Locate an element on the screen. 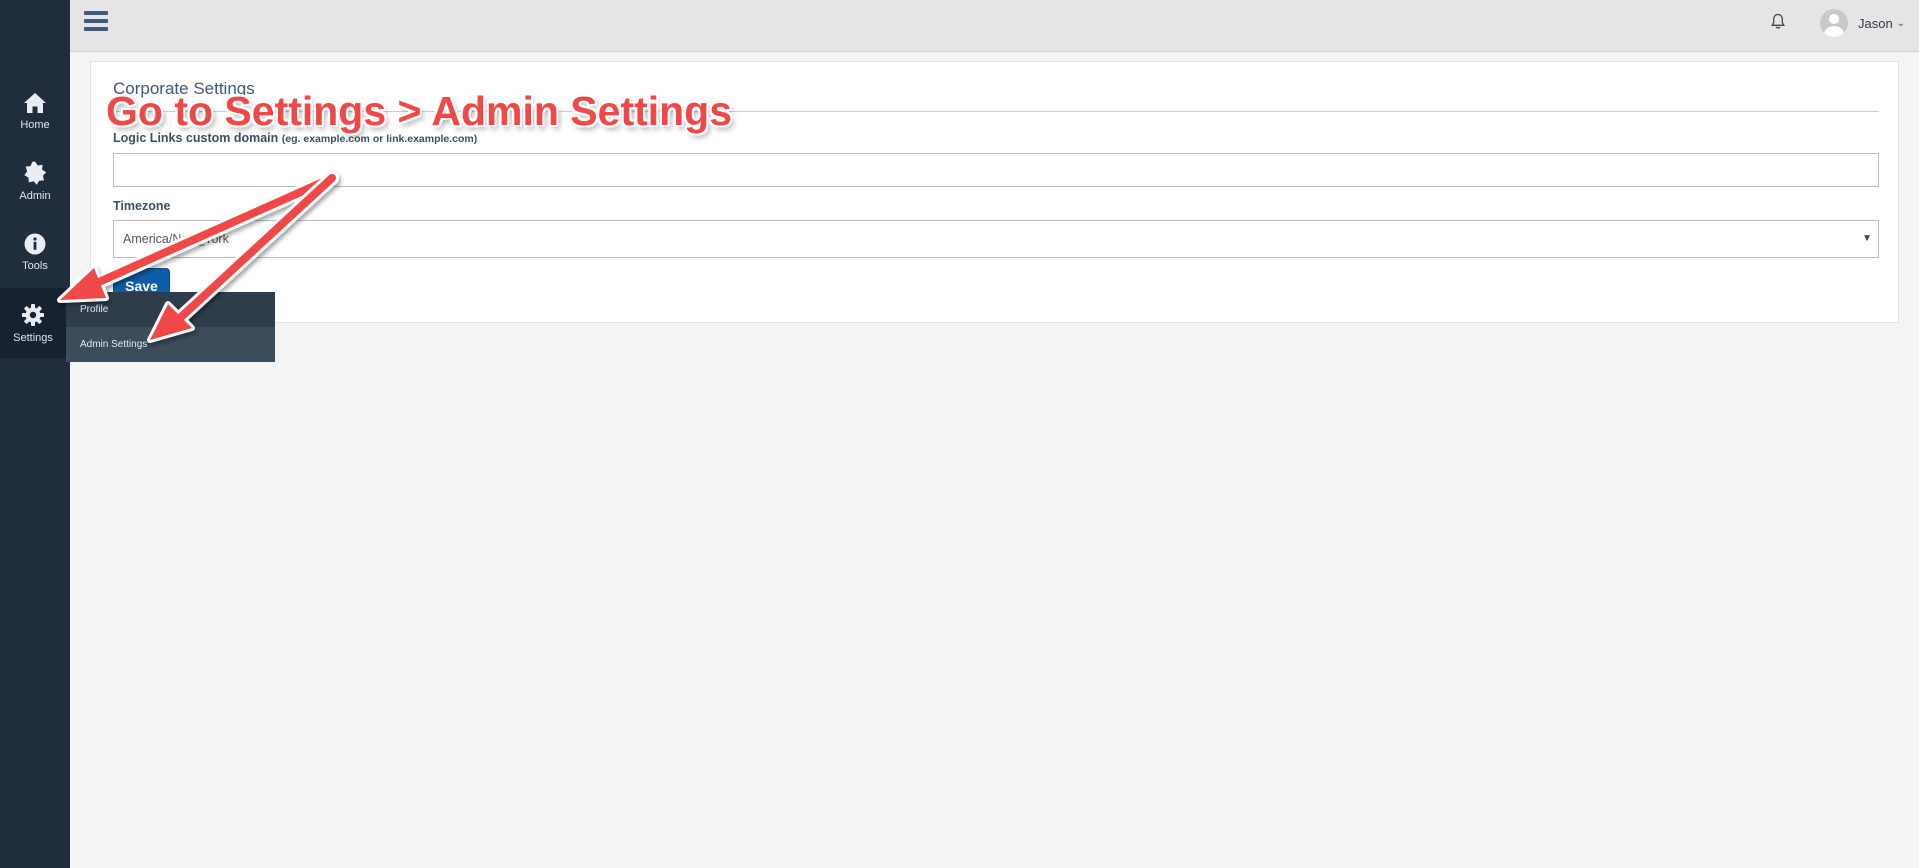 The height and width of the screenshot is (868, 1919). sidebar-item-label: Tools is located at coordinates (35, 265).